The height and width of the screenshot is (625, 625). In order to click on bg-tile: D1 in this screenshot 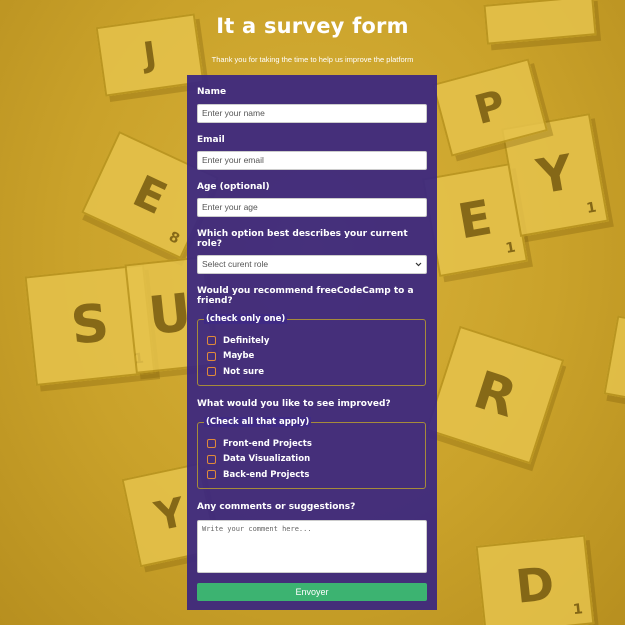, I will do `click(535, 579)`.